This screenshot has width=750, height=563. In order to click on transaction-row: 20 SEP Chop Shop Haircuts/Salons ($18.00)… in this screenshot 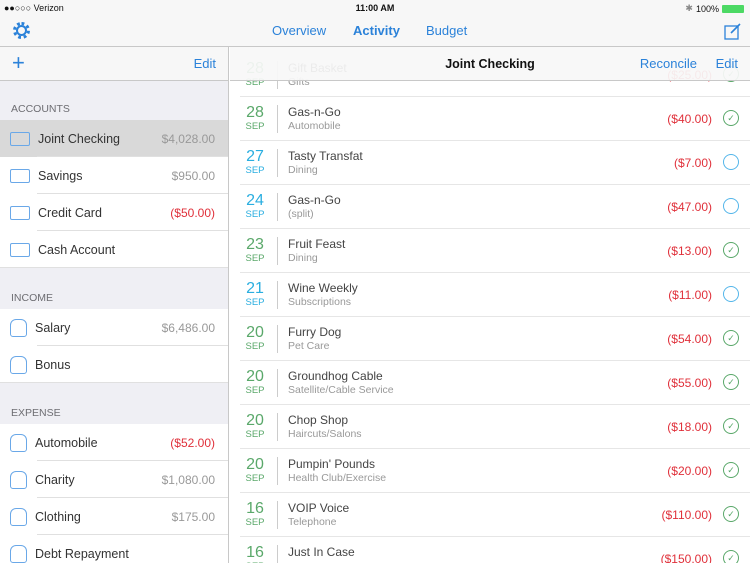, I will do `click(495, 427)`.